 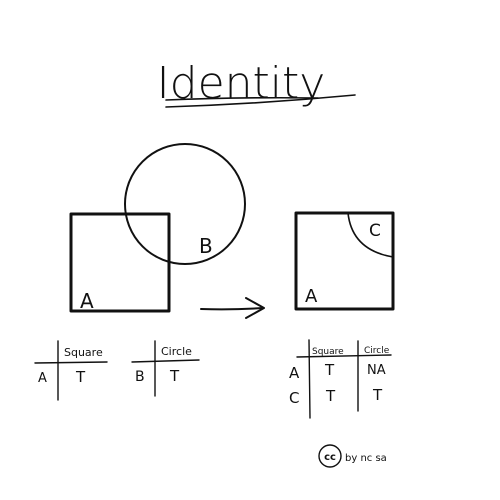 I want to click on table-result: Square Circle A T NA C T T, so click(x=340, y=379).